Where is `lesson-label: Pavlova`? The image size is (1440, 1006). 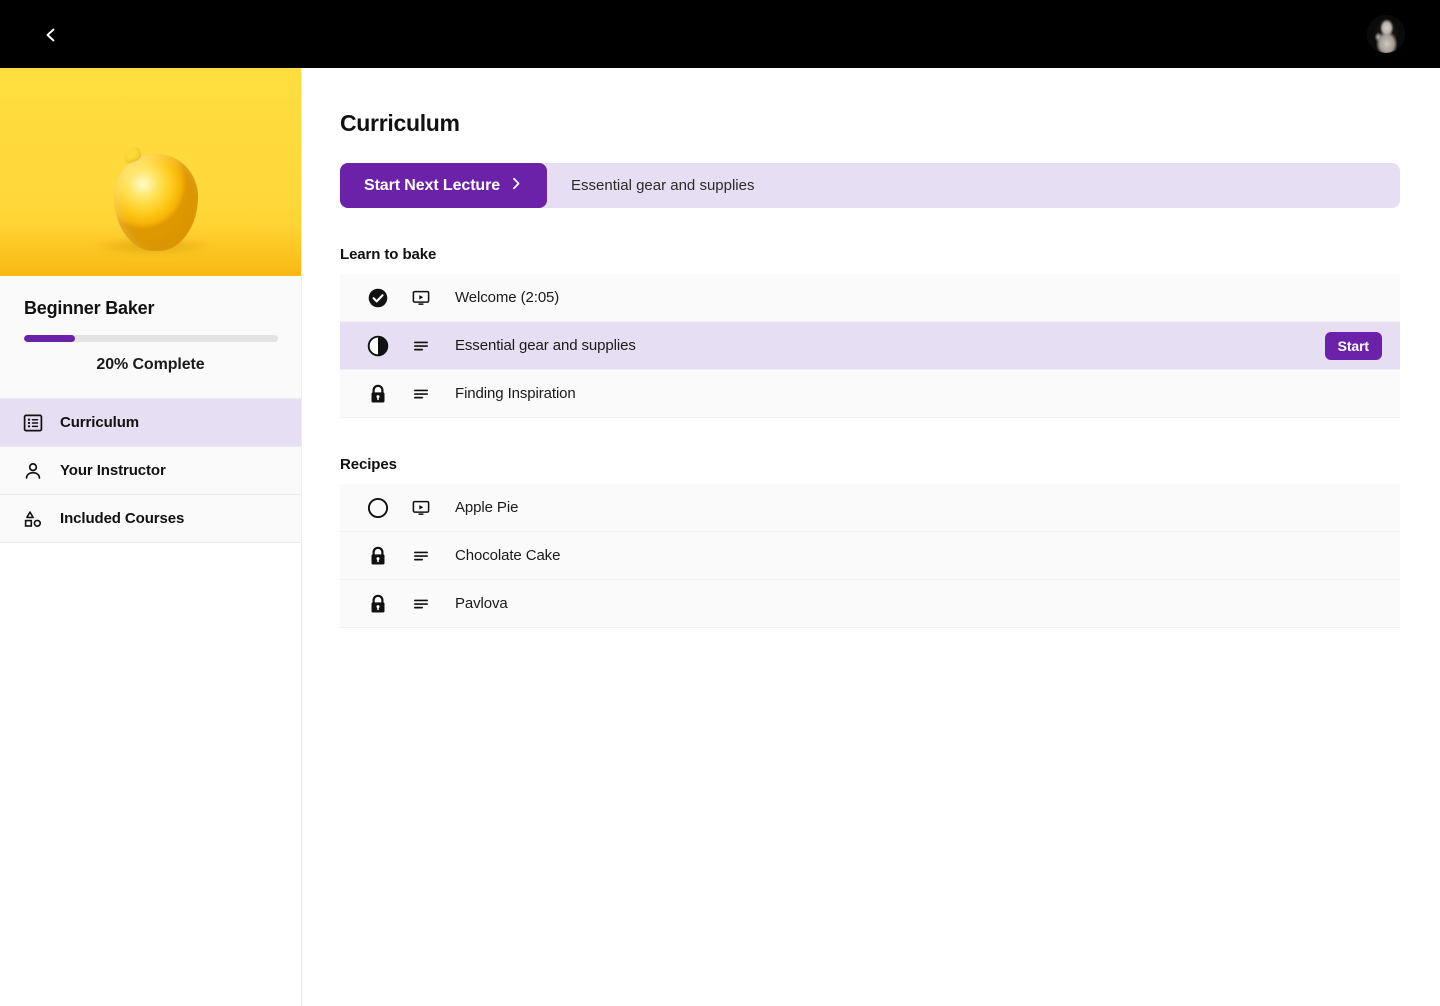
lesson-label: Pavlova is located at coordinates (481, 603).